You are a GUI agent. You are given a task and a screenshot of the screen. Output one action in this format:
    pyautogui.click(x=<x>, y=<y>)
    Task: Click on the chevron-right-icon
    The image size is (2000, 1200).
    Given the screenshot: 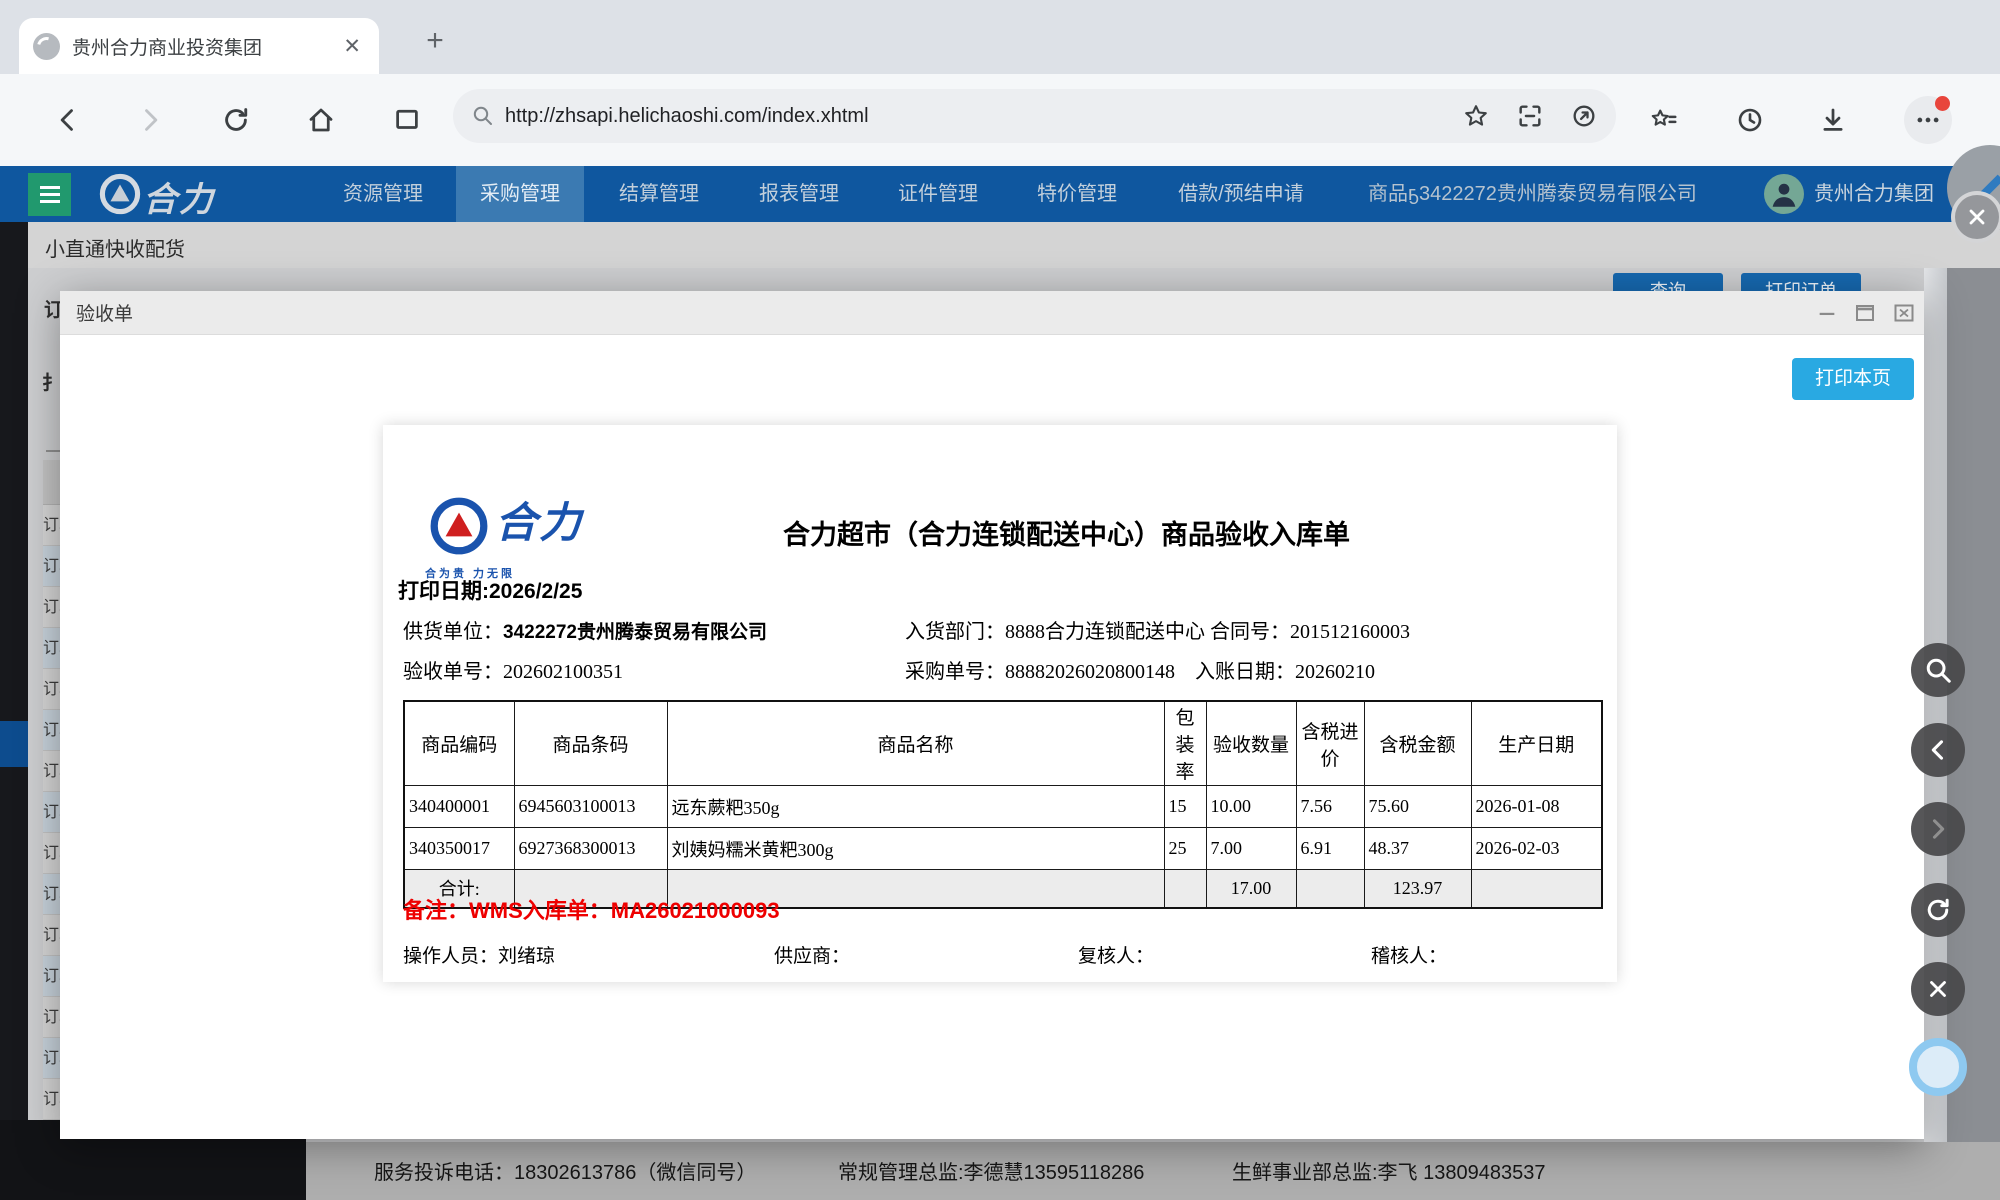 What is the action you would take?
    pyautogui.click(x=1938, y=829)
    